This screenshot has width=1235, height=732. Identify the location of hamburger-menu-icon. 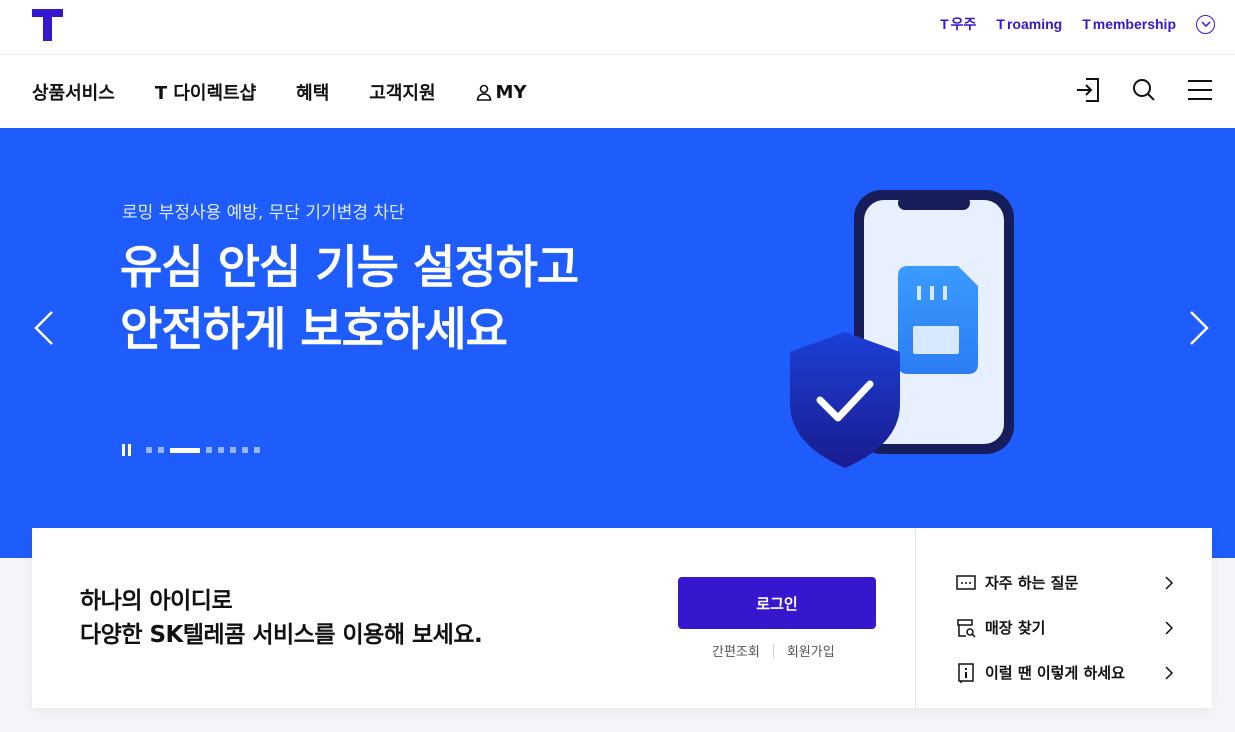
(1200, 90).